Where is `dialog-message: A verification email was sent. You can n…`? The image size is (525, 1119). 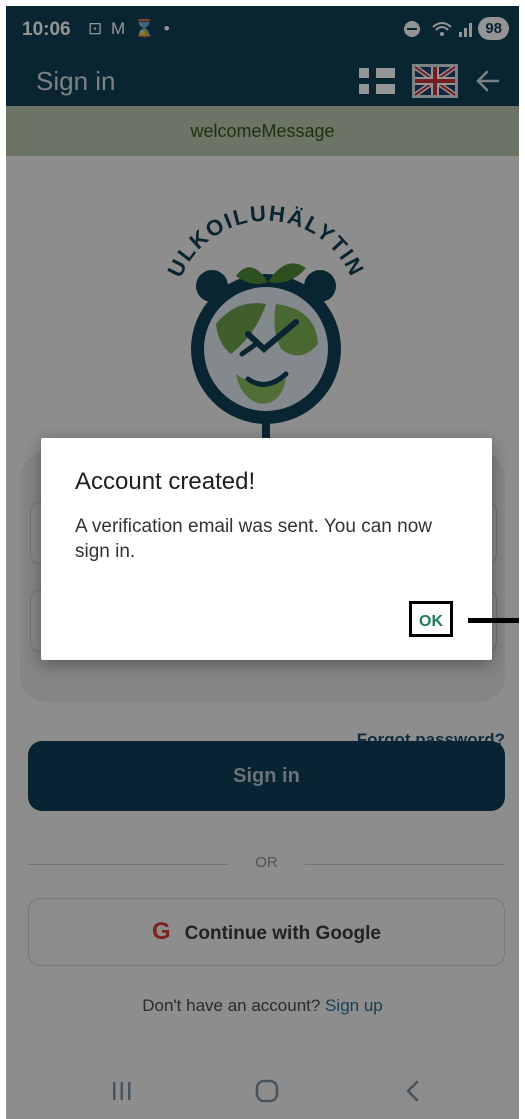 dialog-message: A verification email was sent. You can n… is located at coordinates (253, 539).